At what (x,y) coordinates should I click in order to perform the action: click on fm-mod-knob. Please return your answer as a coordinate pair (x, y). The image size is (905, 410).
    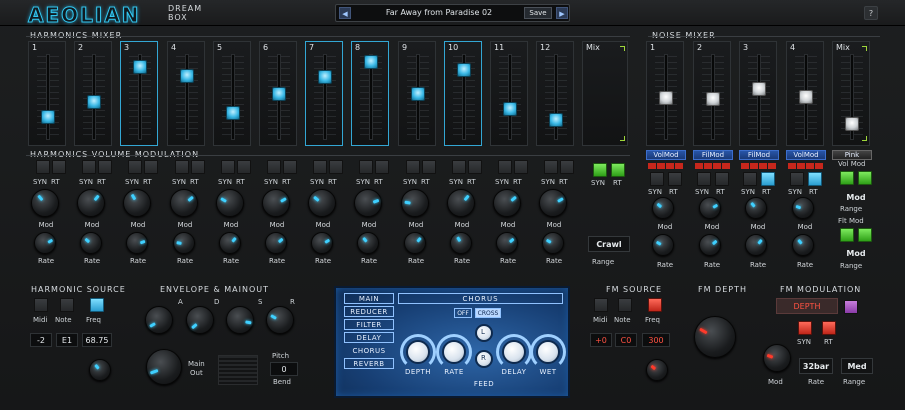
    Looking at the image, I should click on (777, 358).